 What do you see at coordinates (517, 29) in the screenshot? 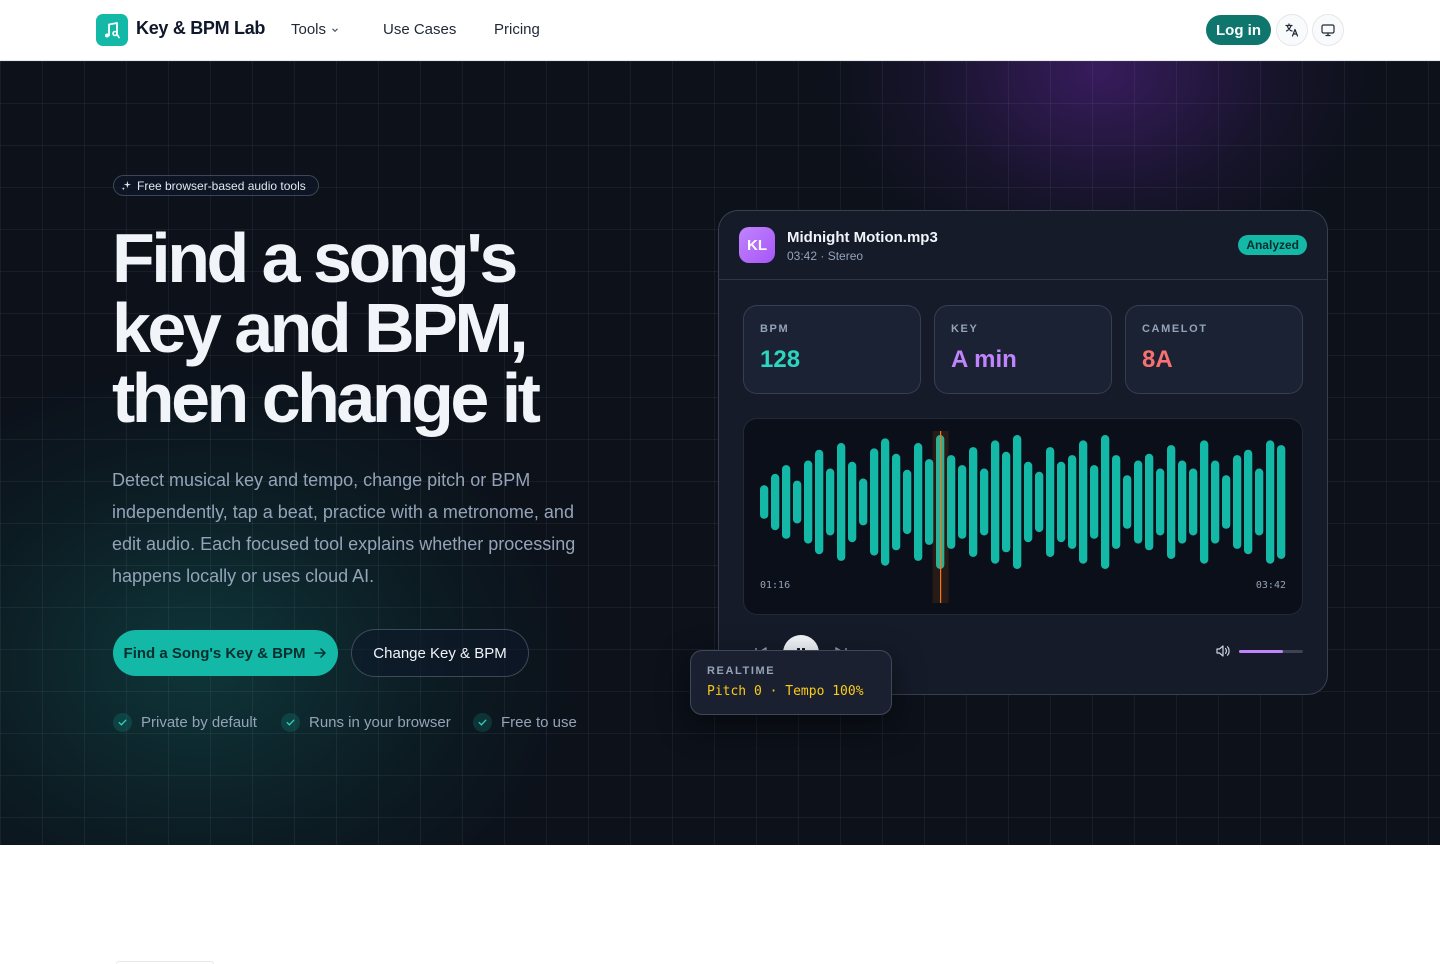
I see `nav-pricing: Pricing` at bounding box center [517, 29].